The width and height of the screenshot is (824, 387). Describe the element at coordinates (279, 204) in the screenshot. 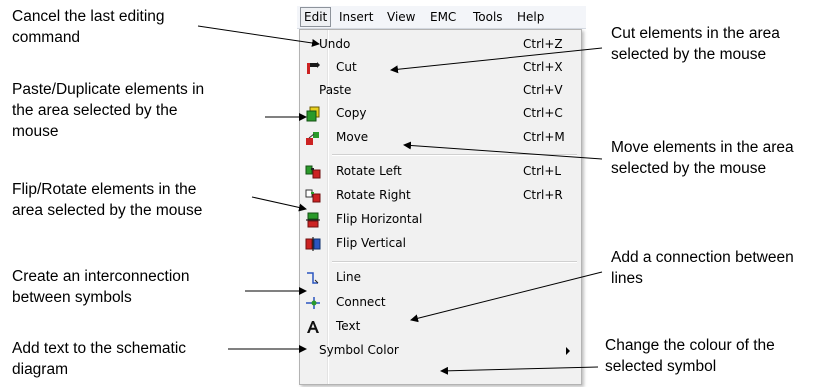

I see `arrow-flip` at that location.